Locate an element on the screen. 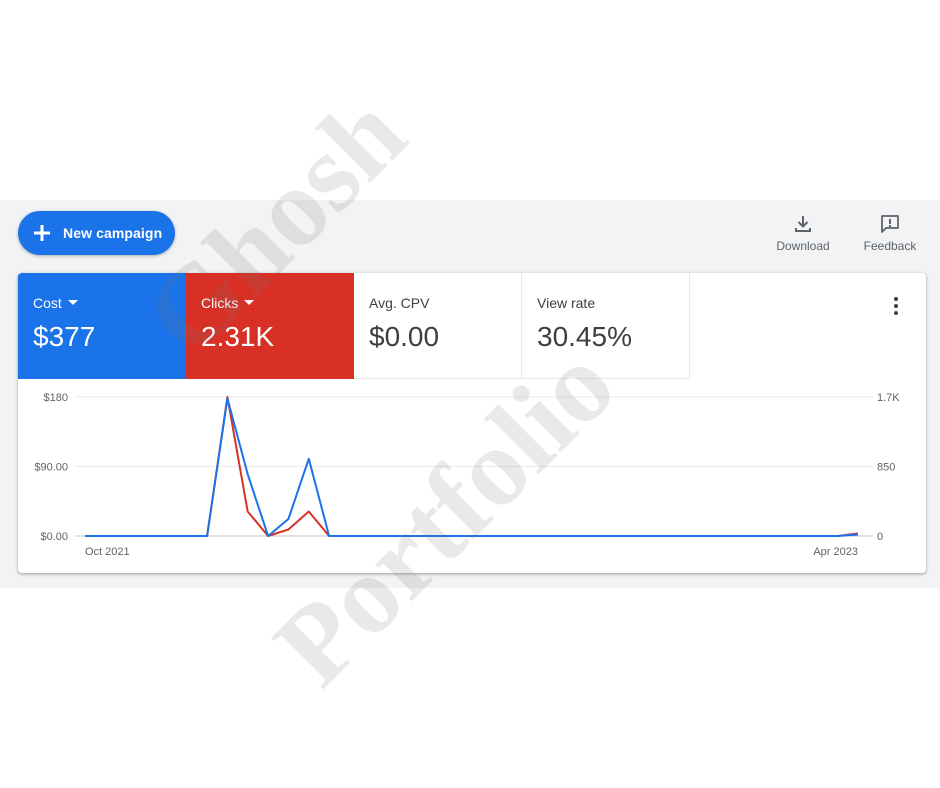 The image size is (940, 788). metric-label: Clicks is located at coordinates (220, 303).